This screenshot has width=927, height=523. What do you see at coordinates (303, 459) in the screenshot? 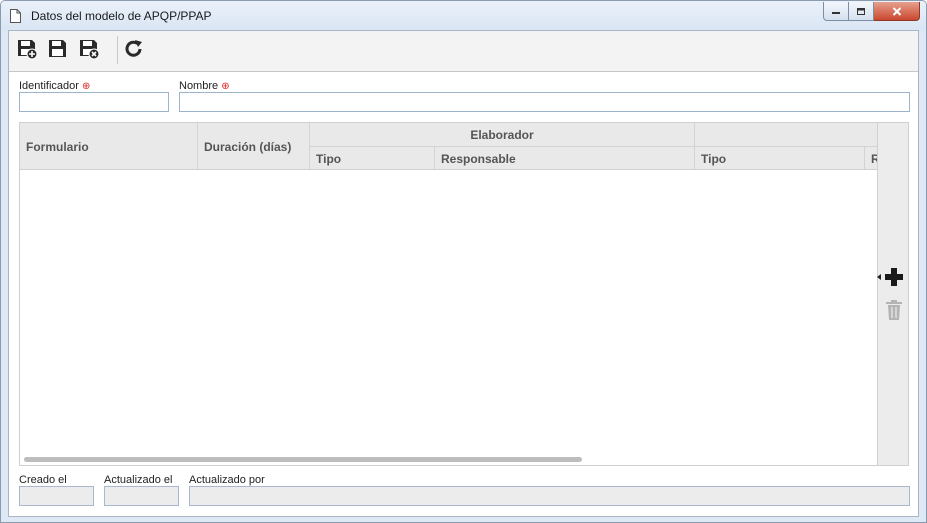
I see `horizontal-scrollbar` at bounding box center [303, 459].